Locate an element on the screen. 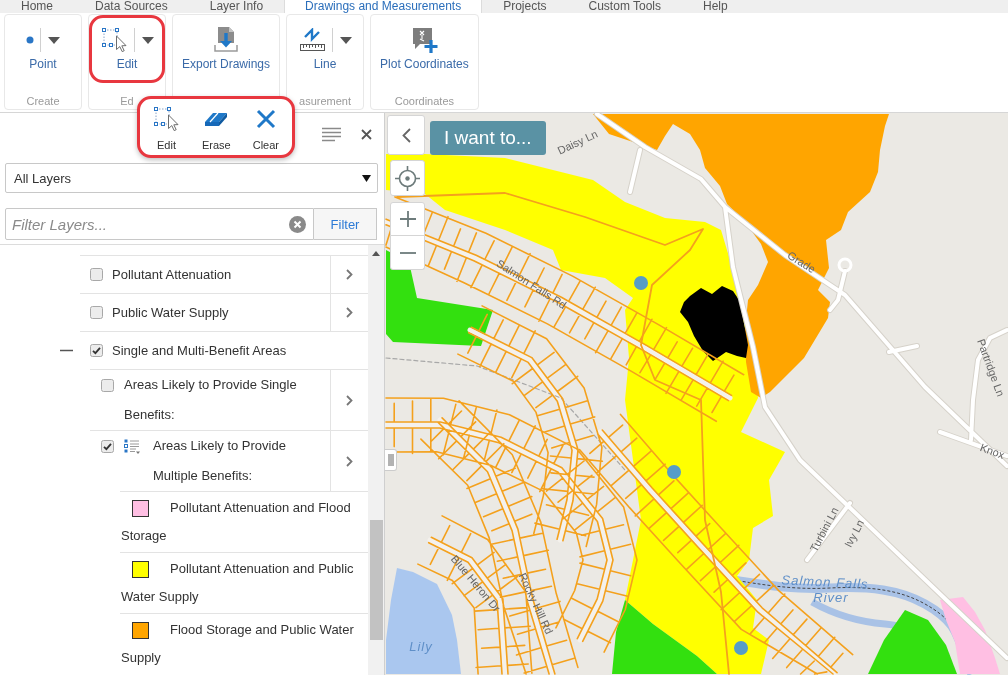 The height and width of the screenshot is (675, 1008). eraser-icon is located at coordinates (216, 119).